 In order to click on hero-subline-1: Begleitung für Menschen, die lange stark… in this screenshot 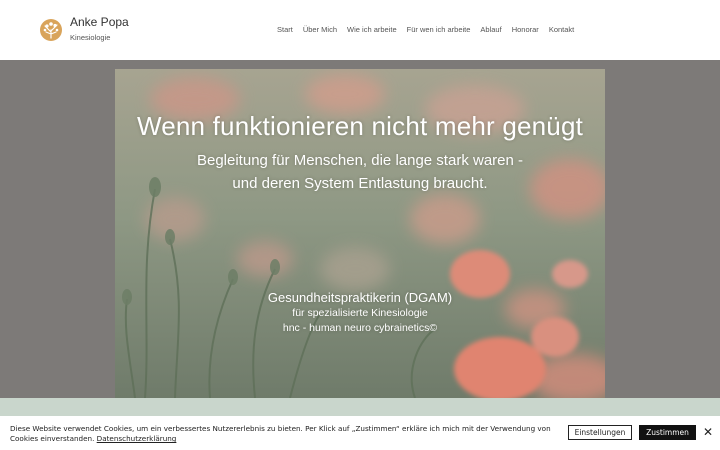, I will do `click(359, 160)`.